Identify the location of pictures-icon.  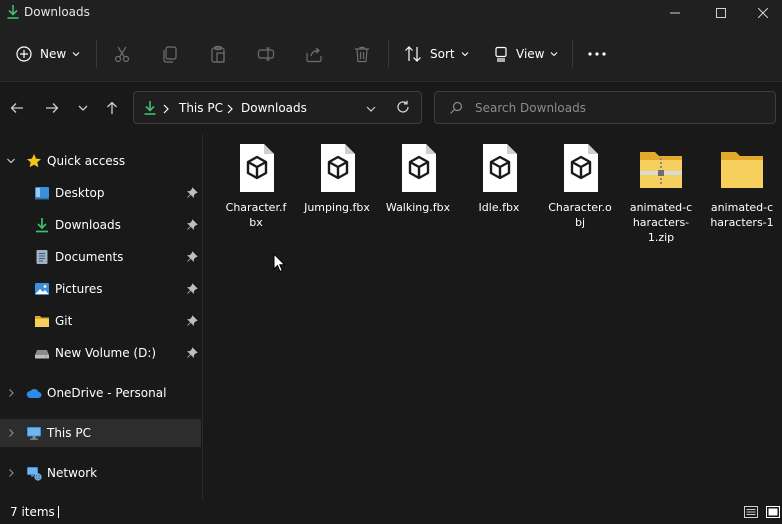
(42, 289).